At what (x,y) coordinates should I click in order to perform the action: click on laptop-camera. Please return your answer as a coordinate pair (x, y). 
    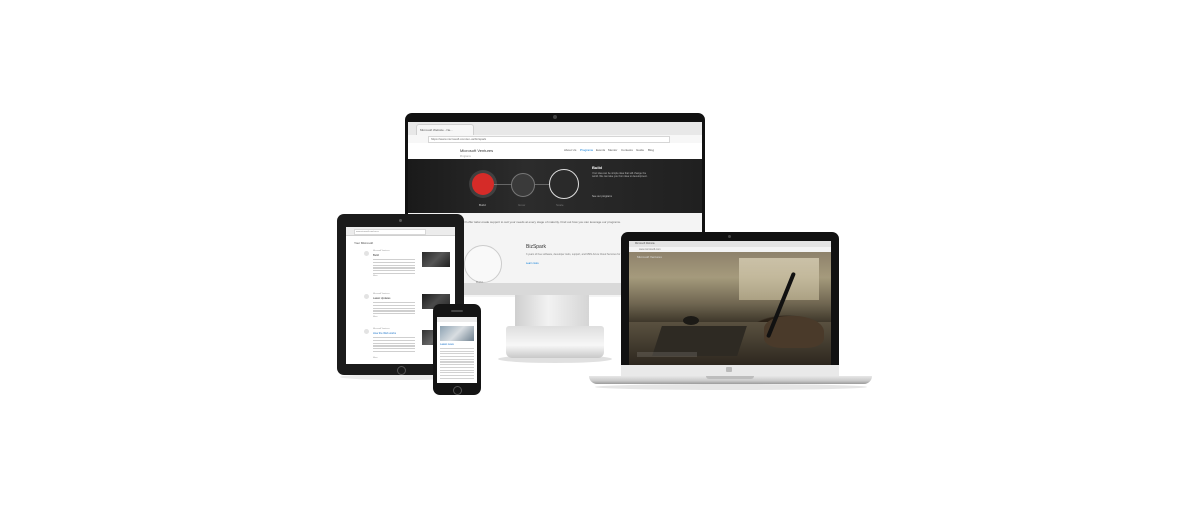
    Looking at the image, I should click on (729, 236).